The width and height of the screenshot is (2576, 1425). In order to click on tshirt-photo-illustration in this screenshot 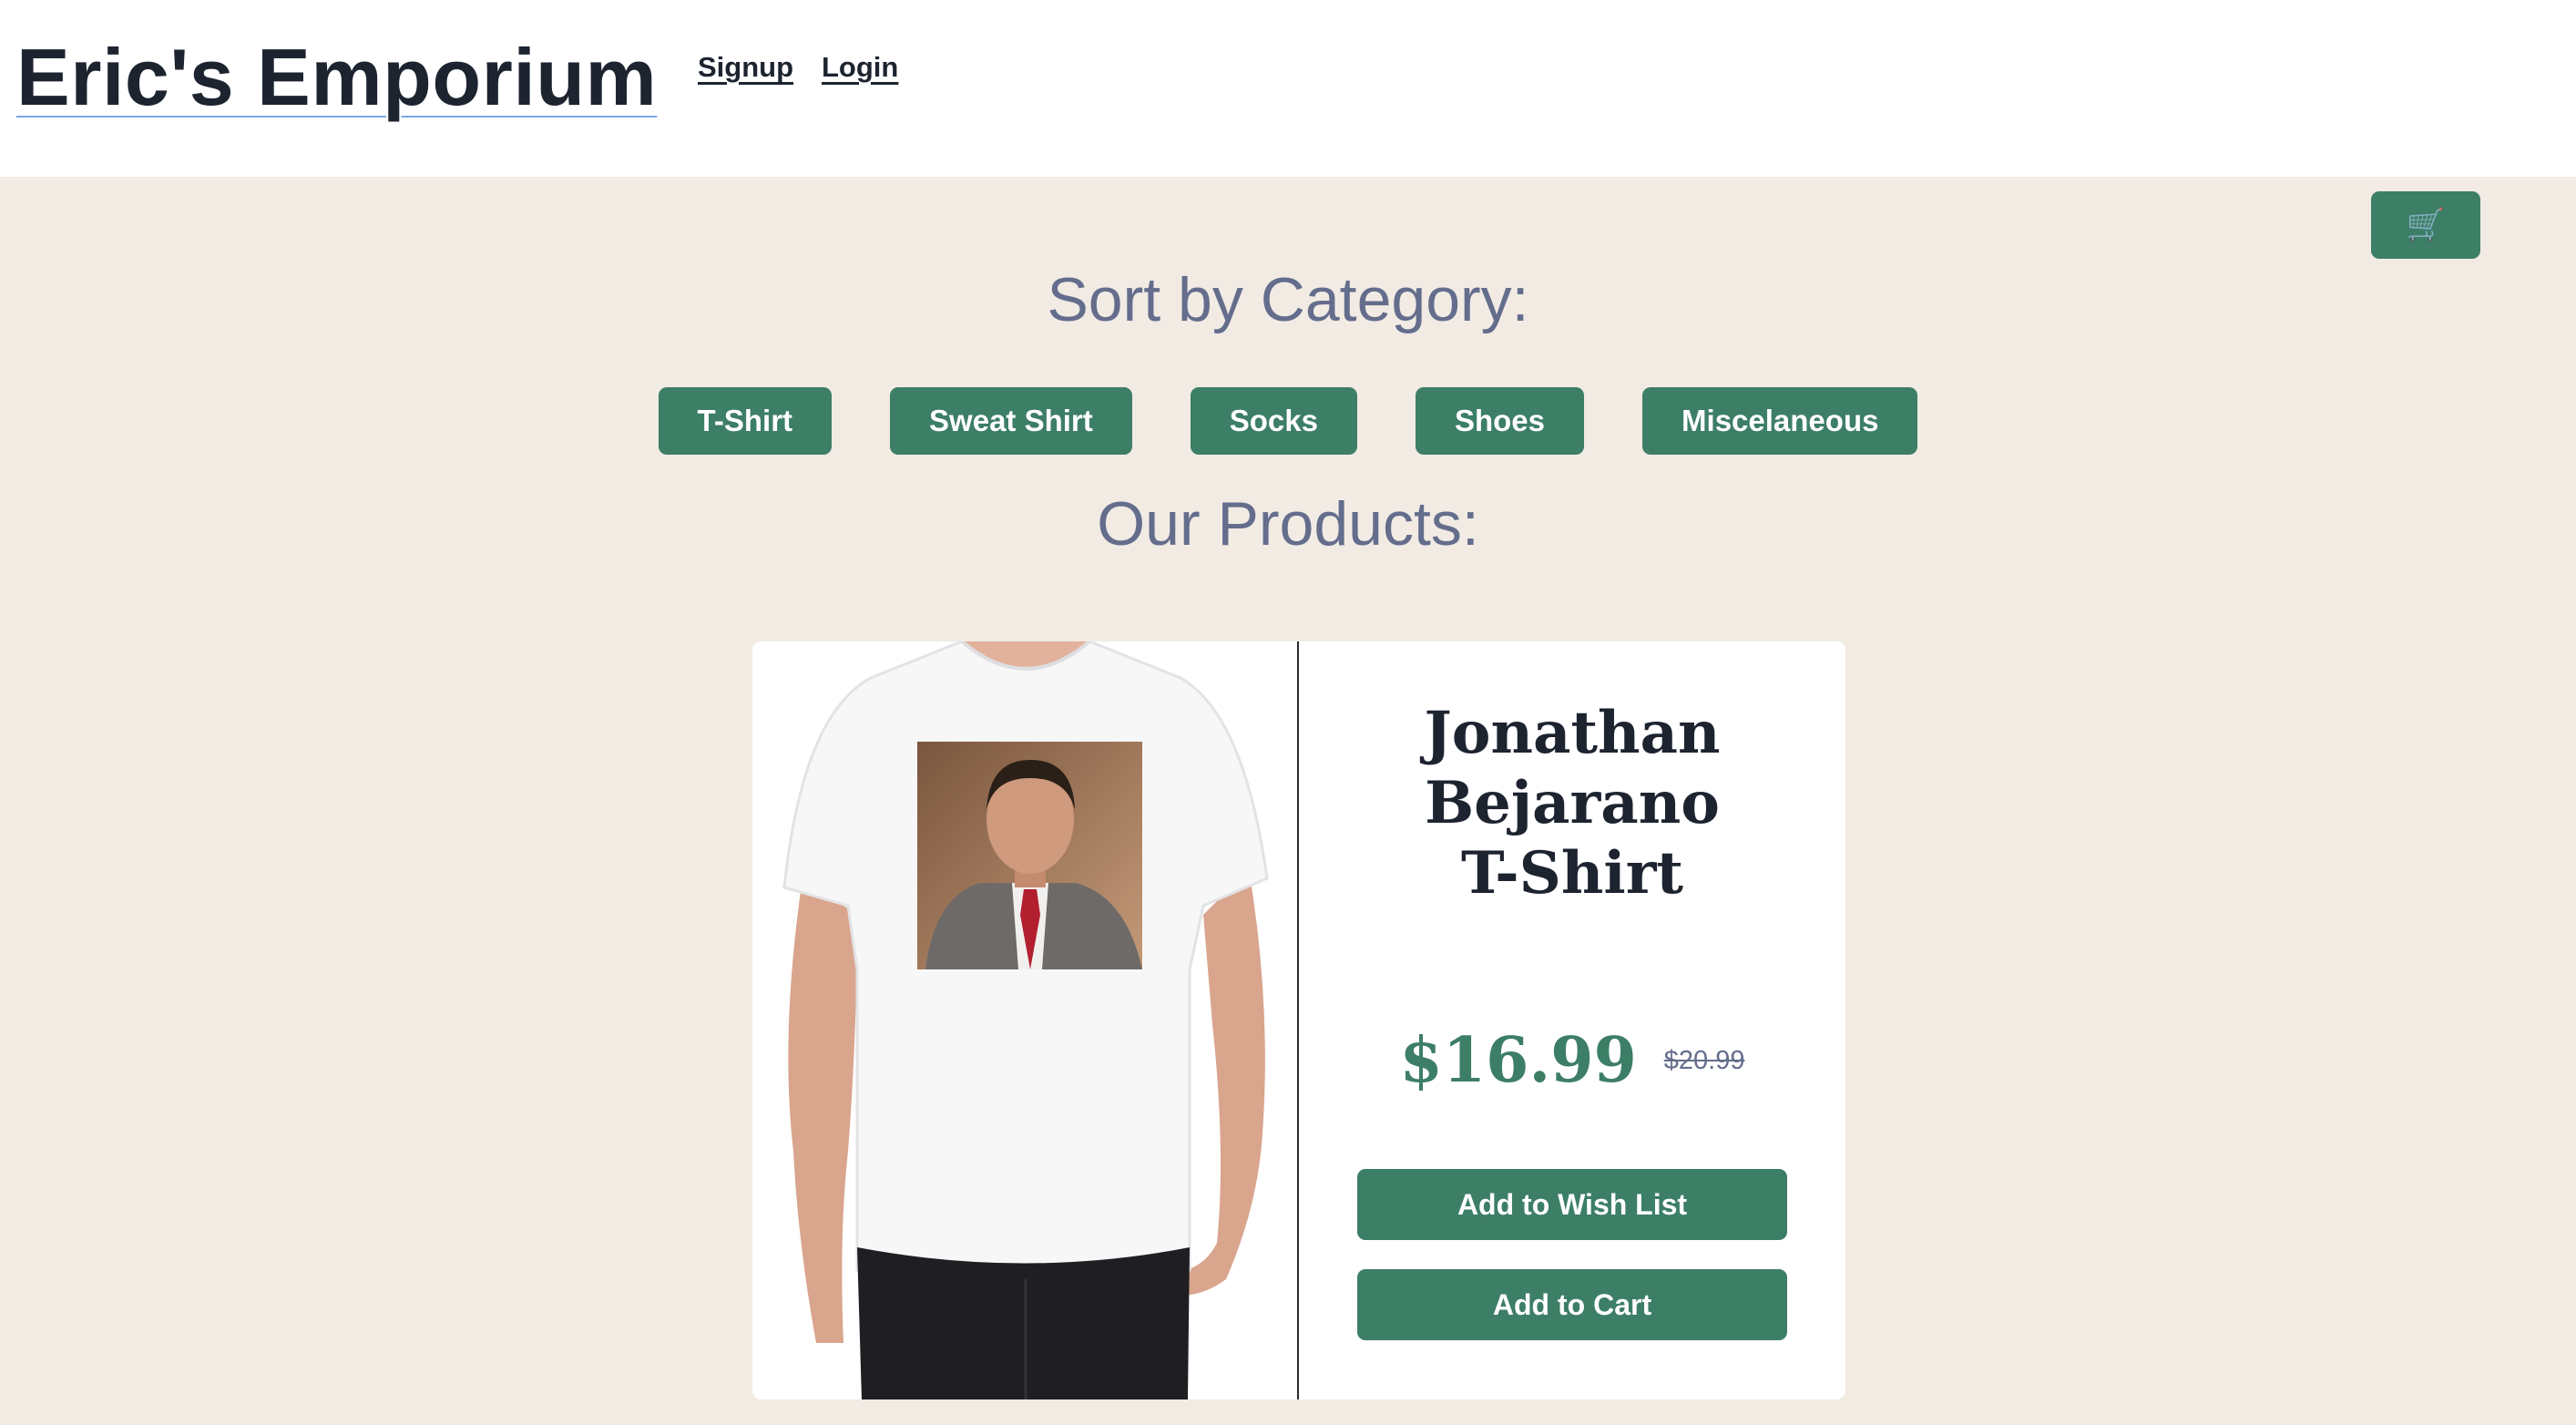, I will do `click(1025, 1020)`.